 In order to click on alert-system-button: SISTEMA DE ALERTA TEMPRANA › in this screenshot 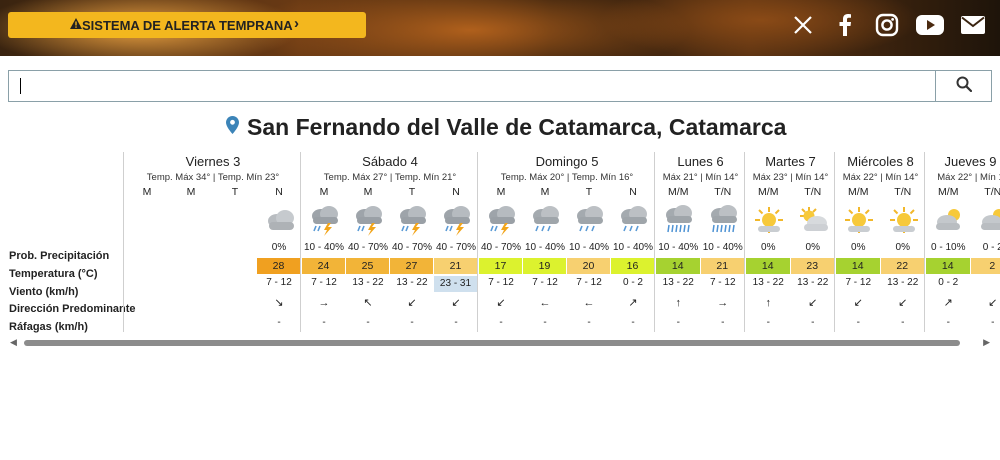, I will do `click(187, 25)`.